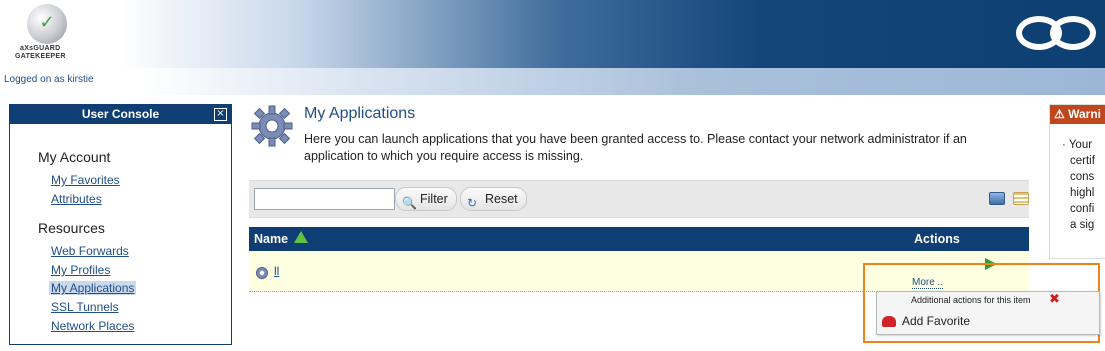  Describe the element at coordinates (360, 113) in the screenshot. I see `page-title: My Applications` at that location.